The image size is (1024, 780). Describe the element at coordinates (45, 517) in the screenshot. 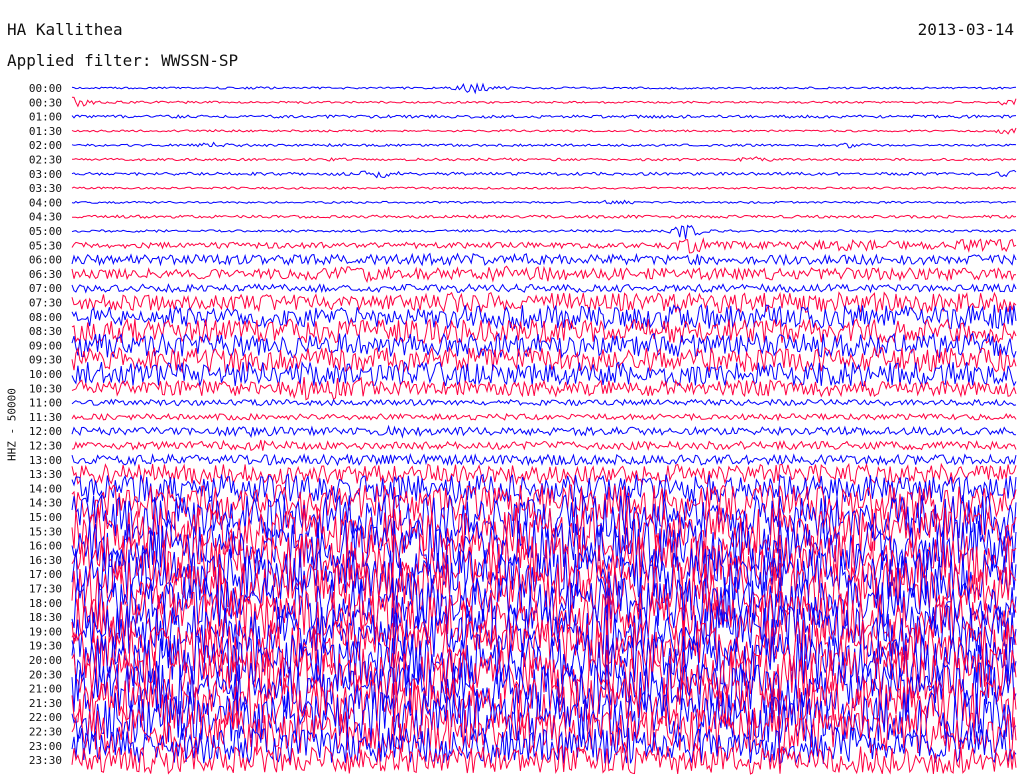

I see `y-tick-label: 15:00` at that location.